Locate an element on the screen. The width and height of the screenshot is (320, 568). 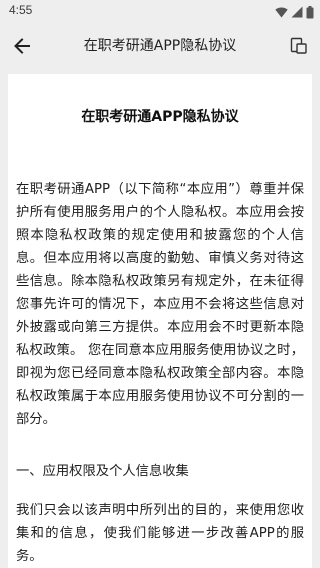
app-bar: 在职考研通APP隐私协议 is located at coordinates (160, 46).